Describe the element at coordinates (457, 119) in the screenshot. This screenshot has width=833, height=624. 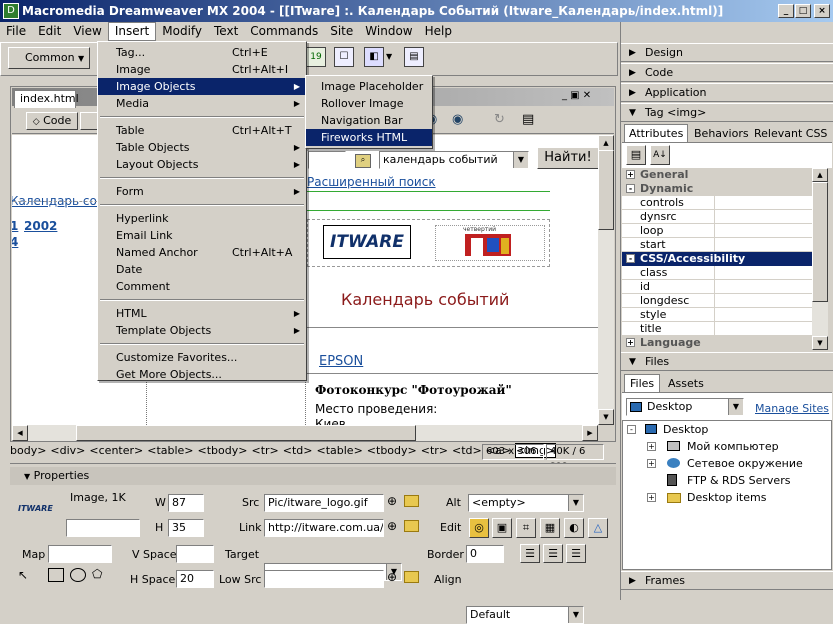
I see `browser-preview-icon: ◉` at that location.